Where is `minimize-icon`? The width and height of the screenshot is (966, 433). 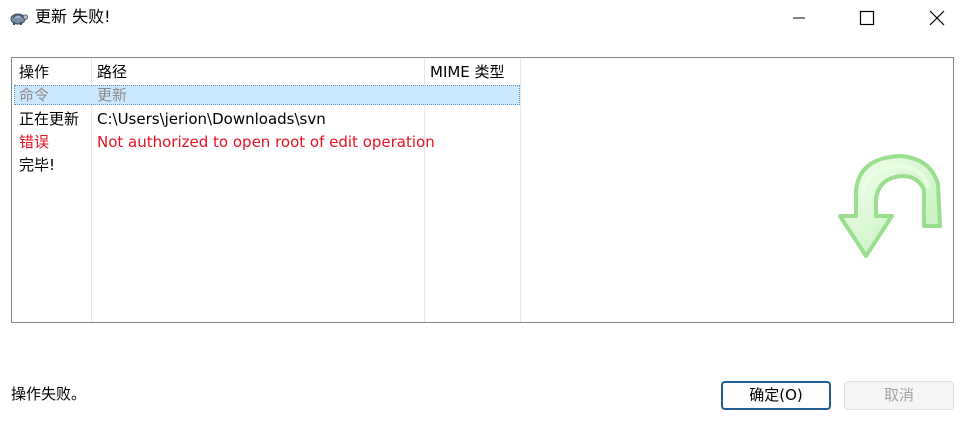
minimize-icon is located at coordinates (799, 18).